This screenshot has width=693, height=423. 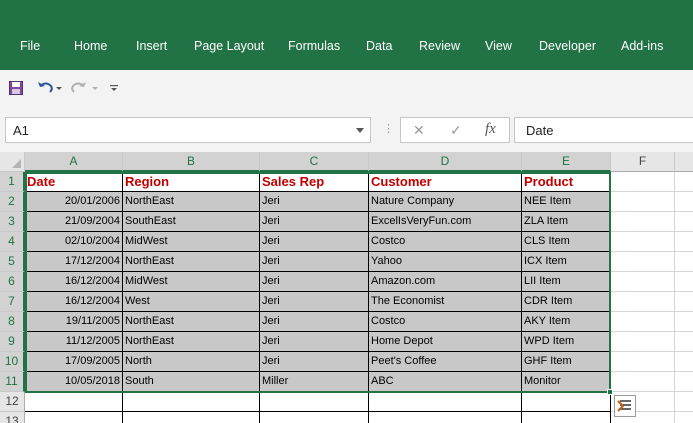 I want to click on cell-g9, so click(x=684, y=342).